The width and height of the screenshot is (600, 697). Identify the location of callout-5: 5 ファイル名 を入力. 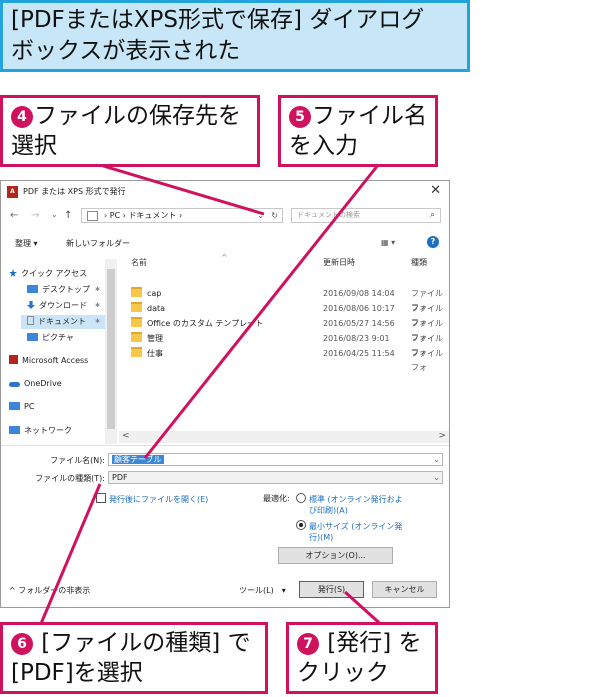
(358, 131).